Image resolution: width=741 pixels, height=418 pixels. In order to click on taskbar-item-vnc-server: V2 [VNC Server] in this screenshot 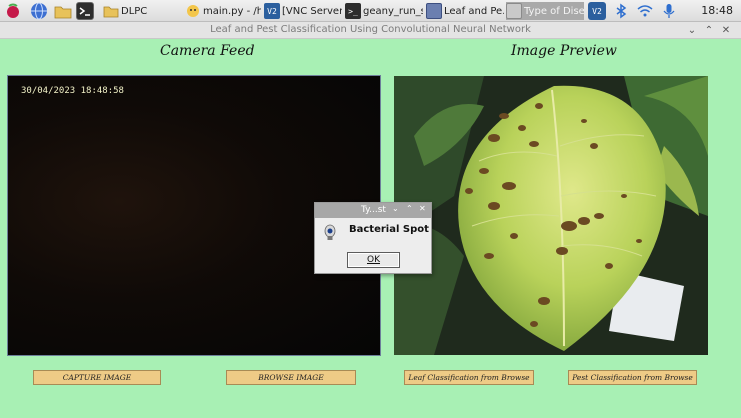, I will do `click(303, 11)`.